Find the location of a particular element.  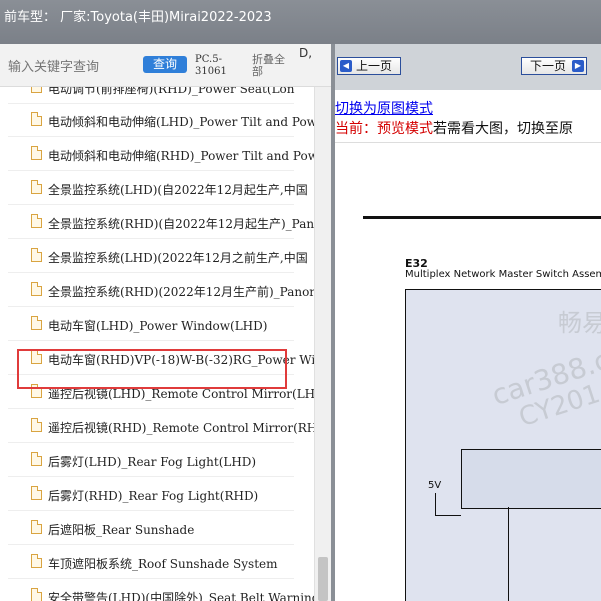

prev-page-label: 上一页 is located at coordinates (374, 66).